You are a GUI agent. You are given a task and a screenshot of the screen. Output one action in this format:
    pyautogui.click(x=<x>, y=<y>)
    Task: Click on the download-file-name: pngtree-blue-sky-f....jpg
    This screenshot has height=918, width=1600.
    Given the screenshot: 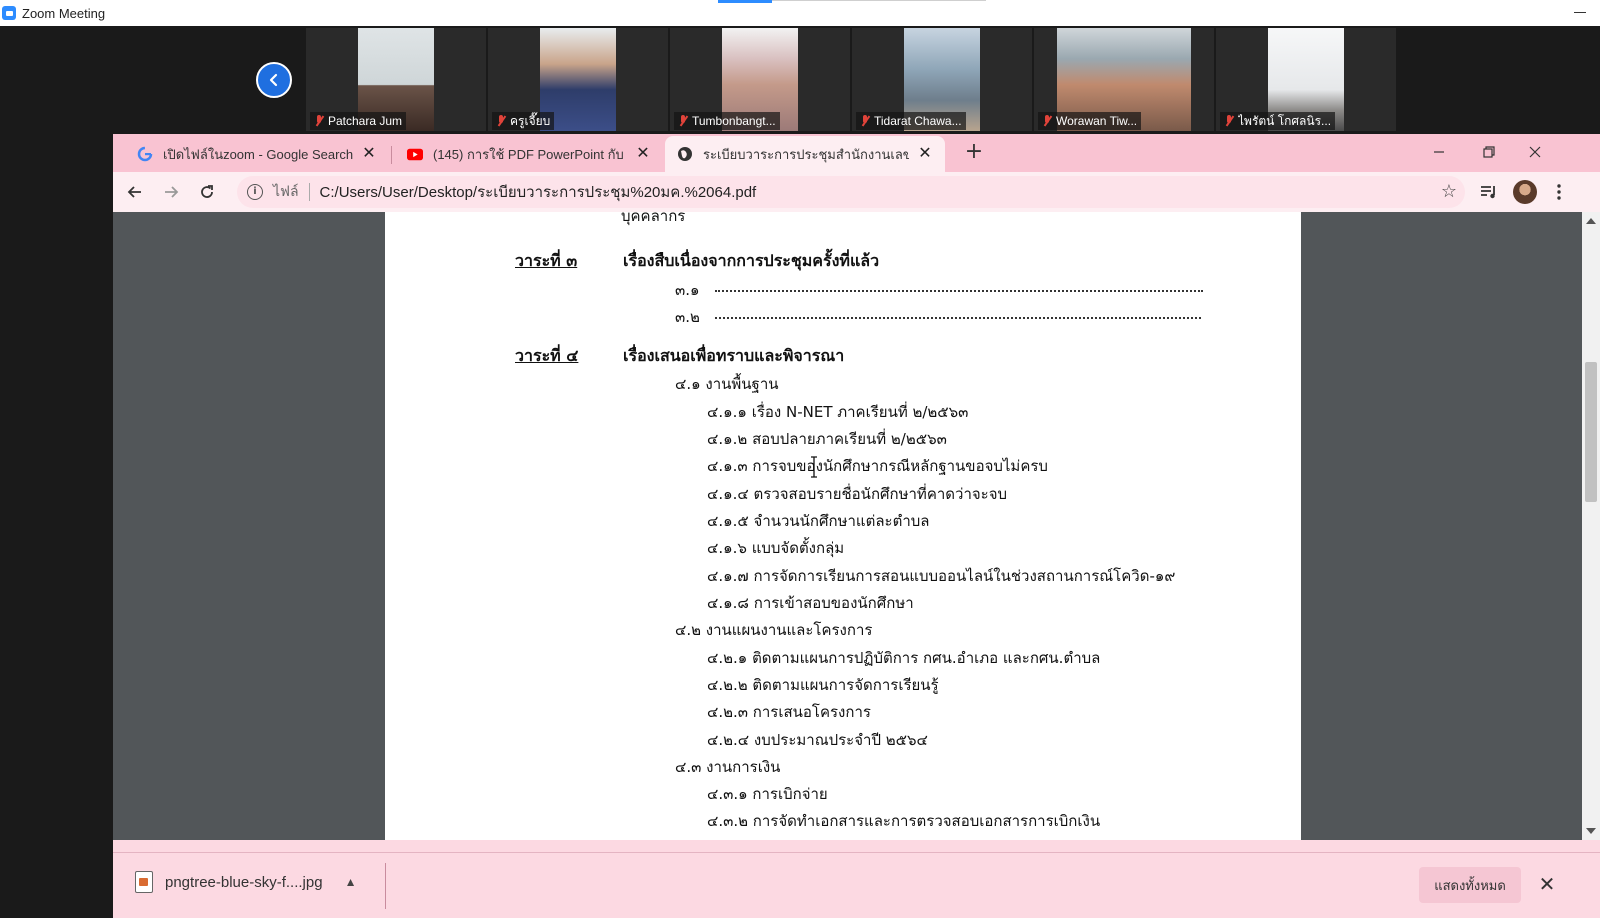 What is the action you would take?
    pyautogui.click(x=244, y=882)
    